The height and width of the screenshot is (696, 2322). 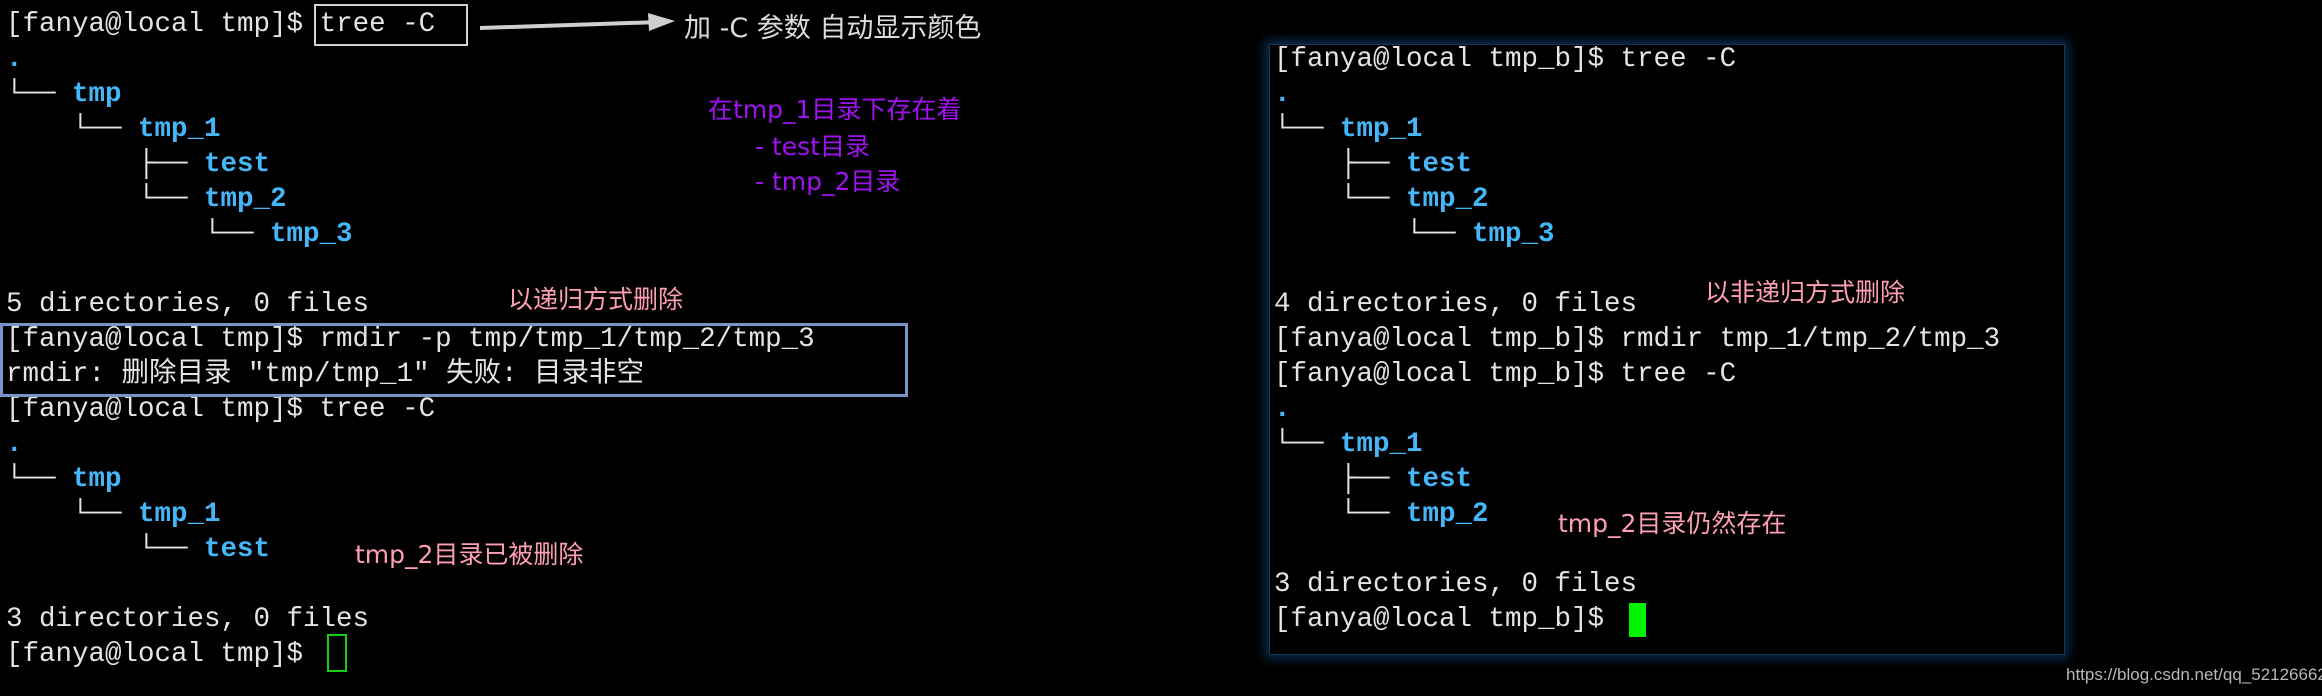 What do you see at coordinates (835, 109) in the screenshot?
I see `annotation-exists-title: 在tmp_1目录下存在着` at bounding box center [835, 109].